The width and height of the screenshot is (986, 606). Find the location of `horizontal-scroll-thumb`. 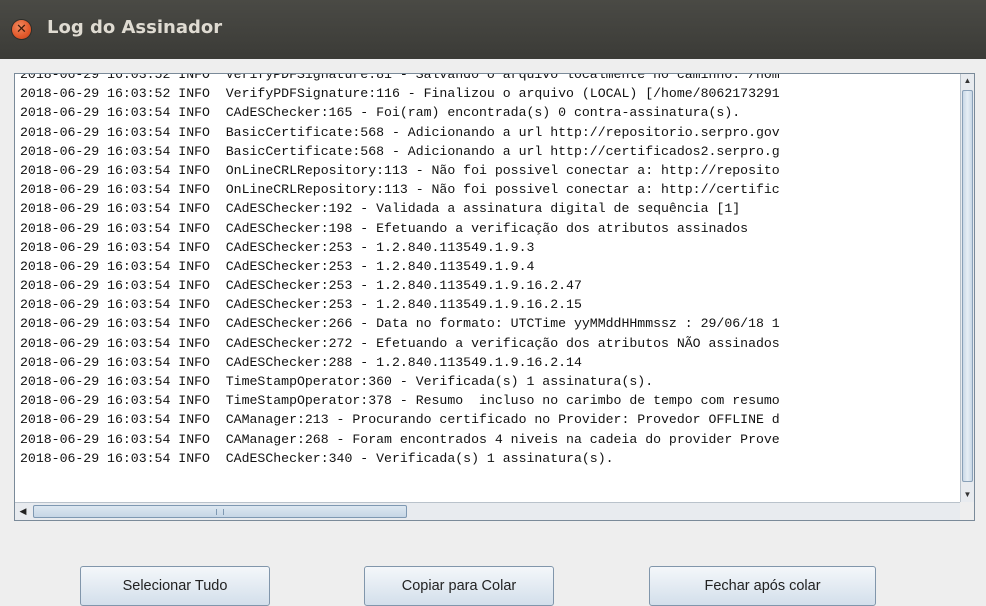

horizontal-scroll-thumb is located at coordinates (220, 511).